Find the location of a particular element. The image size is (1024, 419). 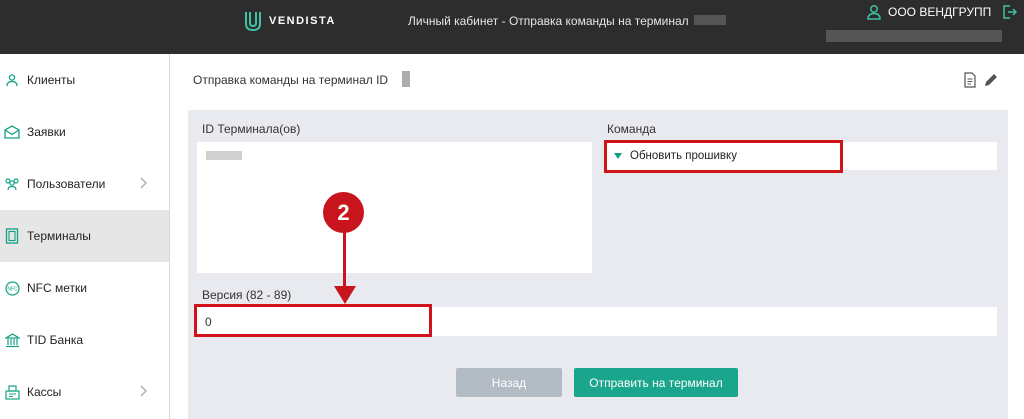

envelope-icon is located at coordinates (12, 132).